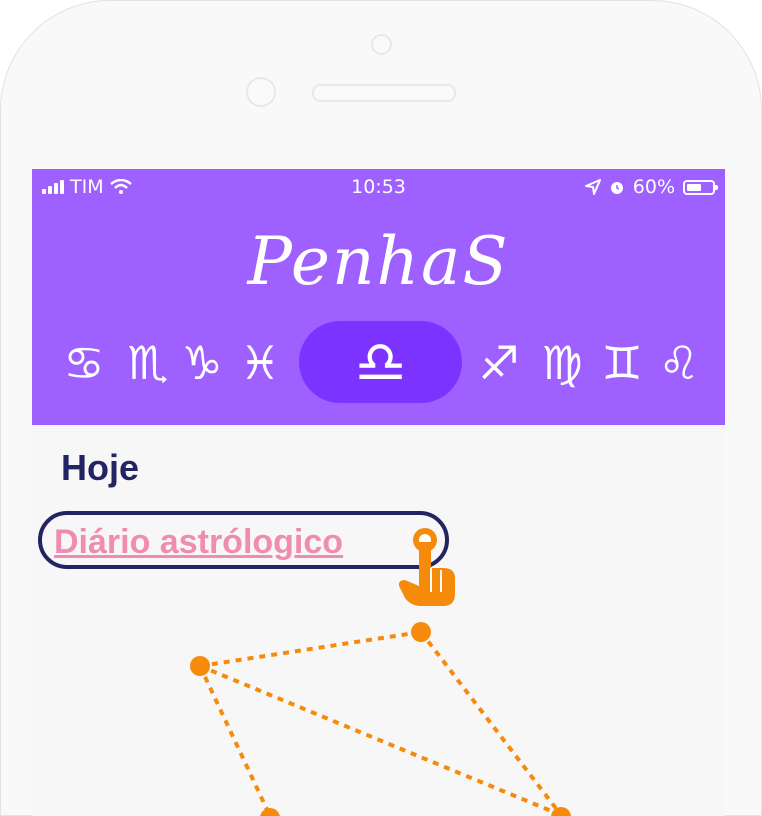 This screenshot has width=762, height=816. I want to click on libra-constellation-icon, so click(380, 719).